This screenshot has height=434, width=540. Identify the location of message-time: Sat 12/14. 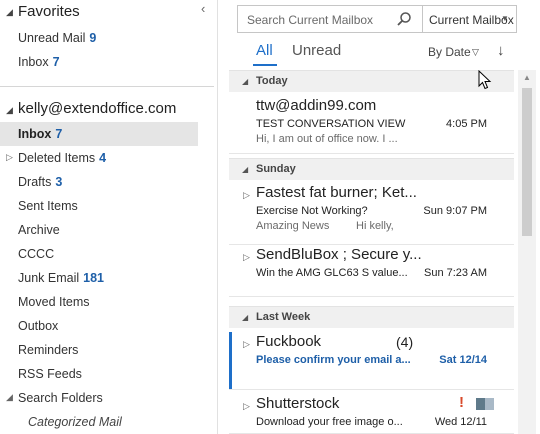
(463, 360).